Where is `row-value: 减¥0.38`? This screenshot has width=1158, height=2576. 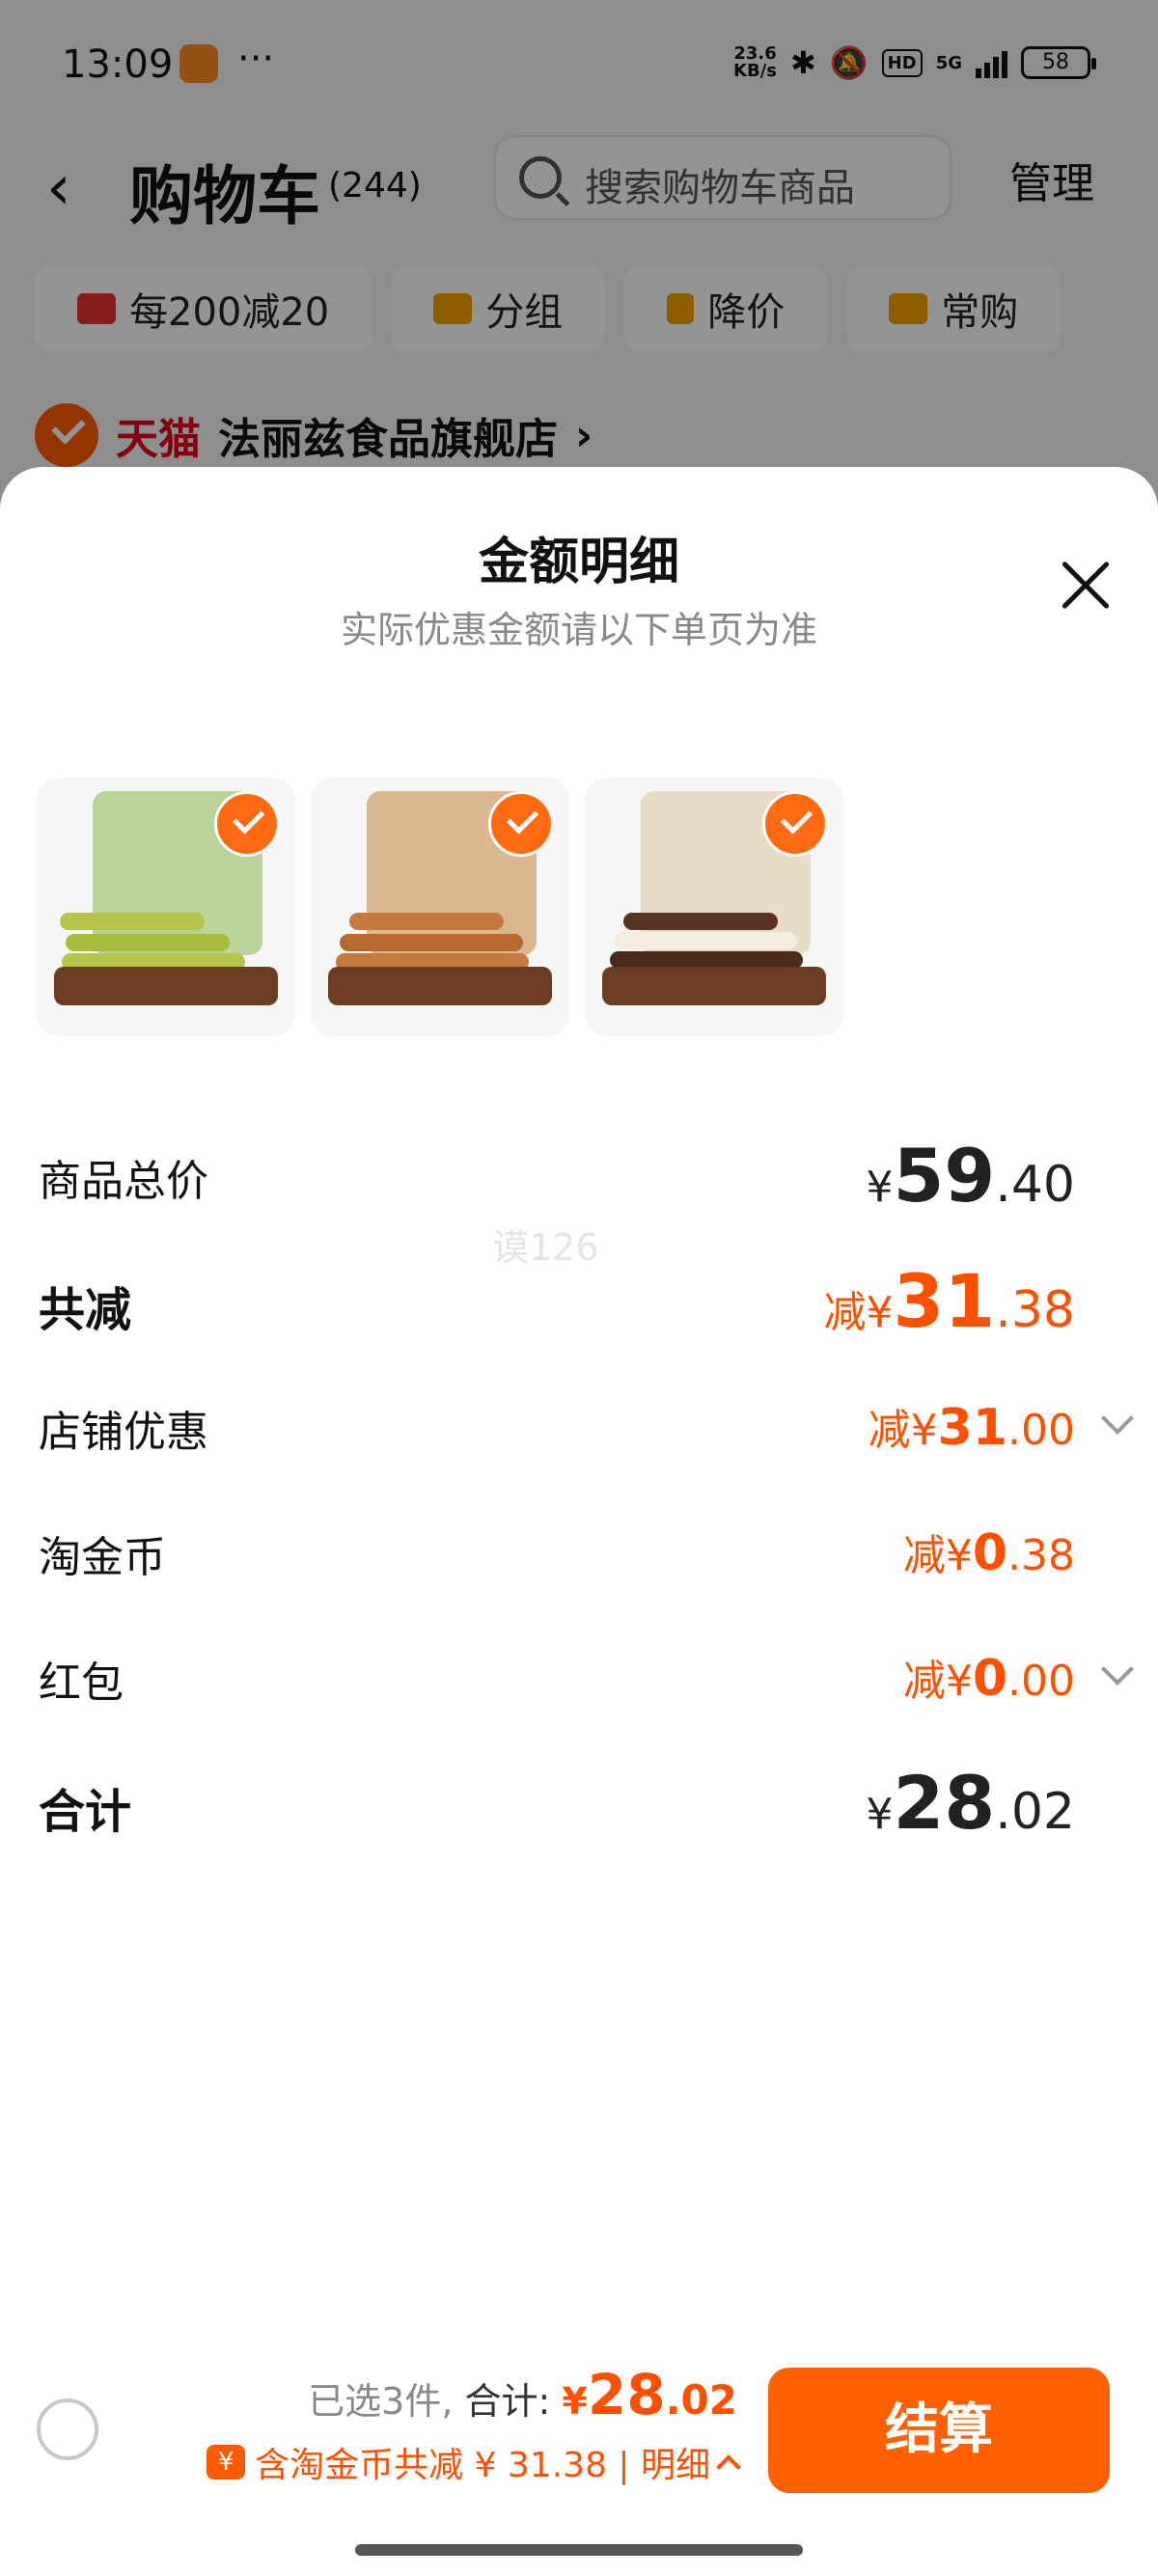 row-value: 减¥0.38 is located at coordinates (989, 1552).